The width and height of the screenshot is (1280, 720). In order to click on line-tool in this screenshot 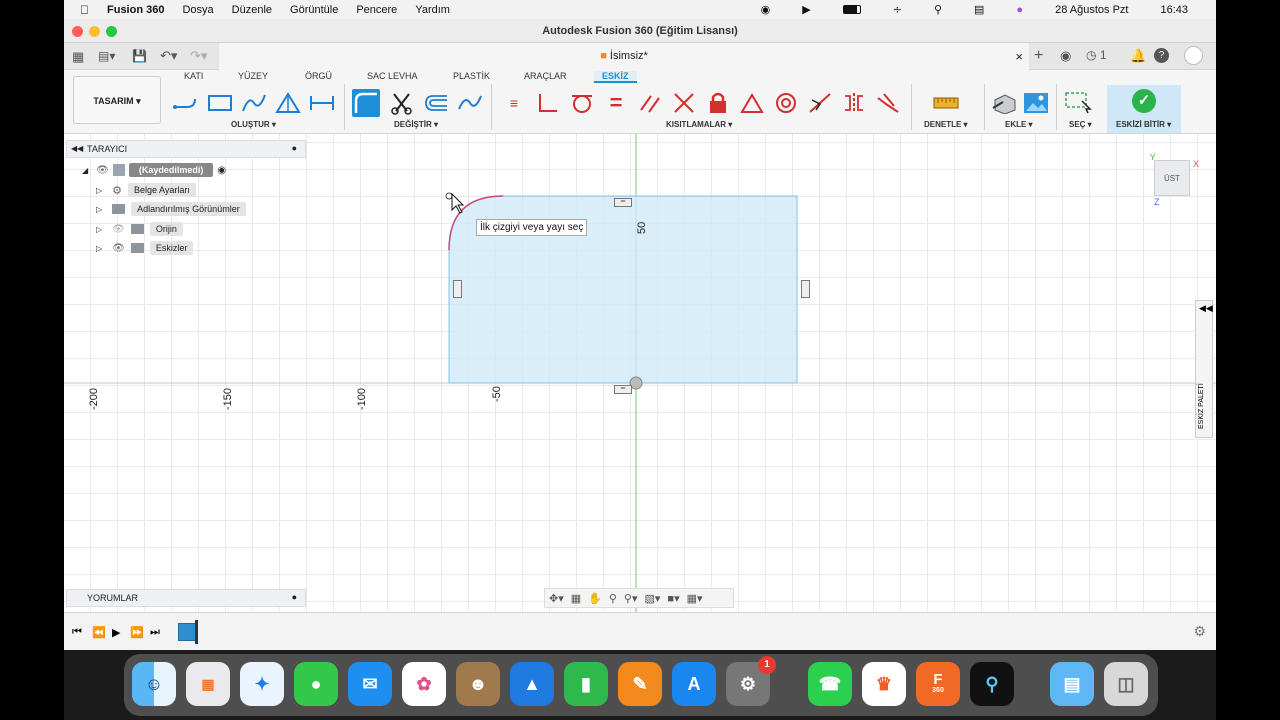, I will do `click(186, 103)`.